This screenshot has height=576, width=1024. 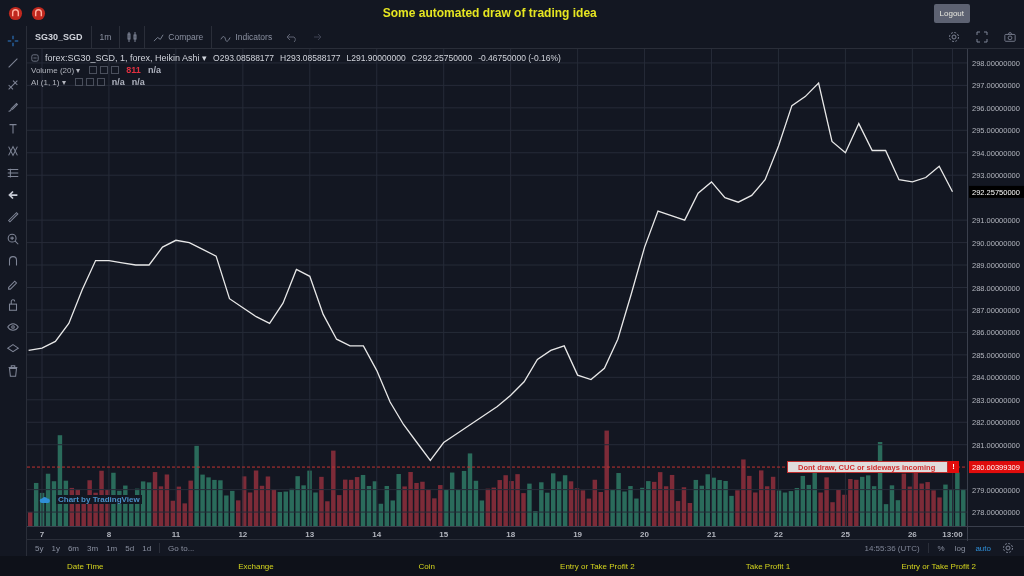 What do you see at coordinates (42, 534) in the screenshot?
I see `time-axis-label: 7` at bounding box center [42, 534].